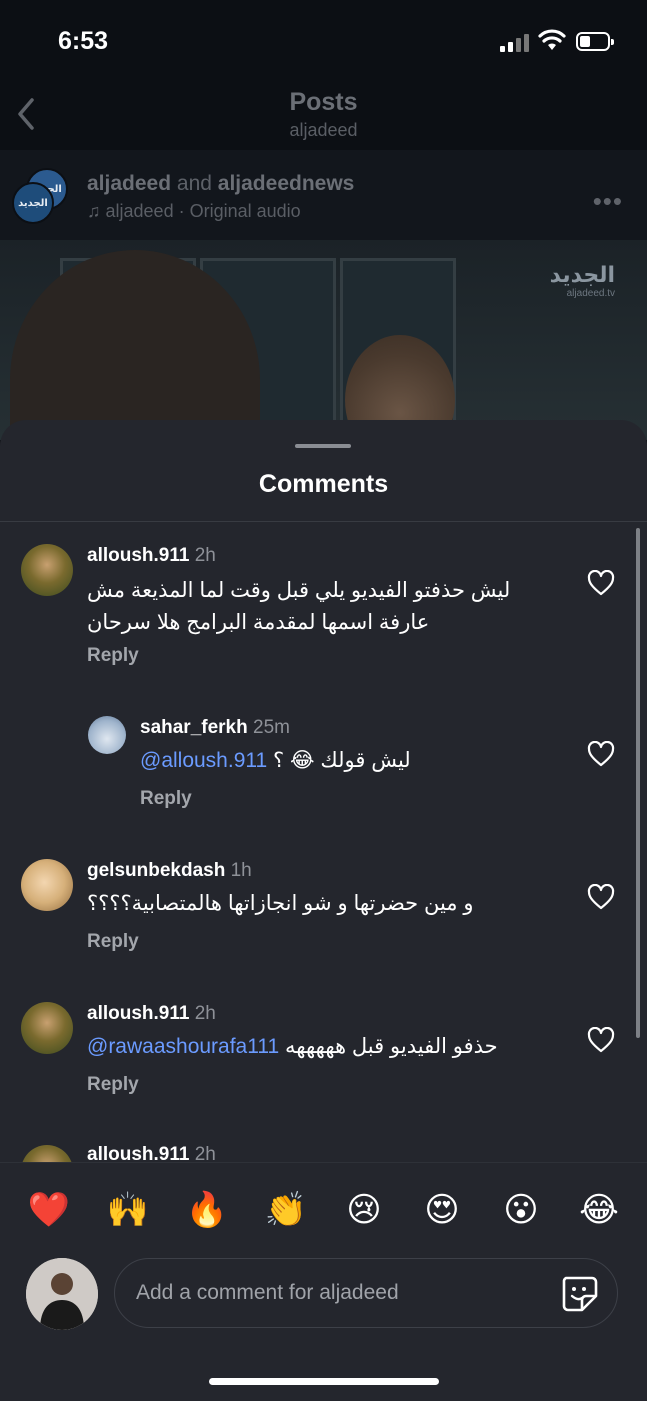 The height and width of the screenshot is (1401, 647). I want to click on sticker-icon, so click(579, 1293).